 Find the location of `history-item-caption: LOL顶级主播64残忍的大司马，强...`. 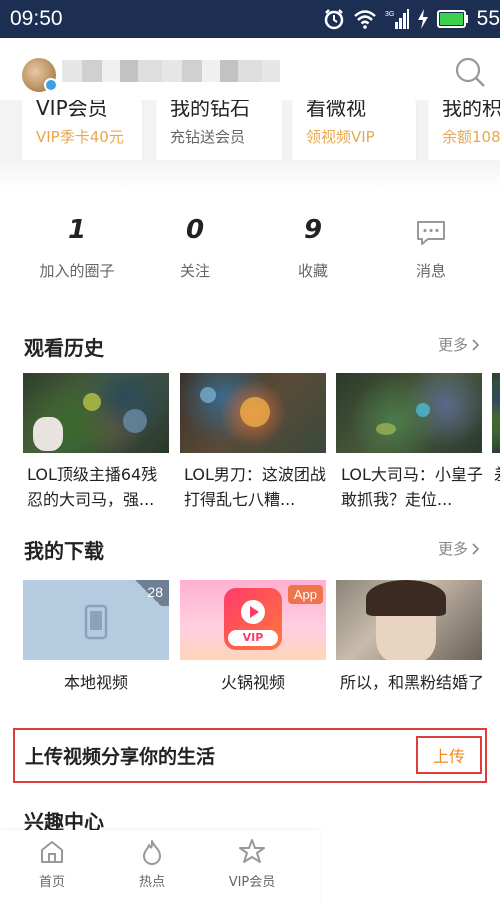

history-item-caption: LOL顶级主播64残忍的大司马，强... is located at coordinates (100, 487).